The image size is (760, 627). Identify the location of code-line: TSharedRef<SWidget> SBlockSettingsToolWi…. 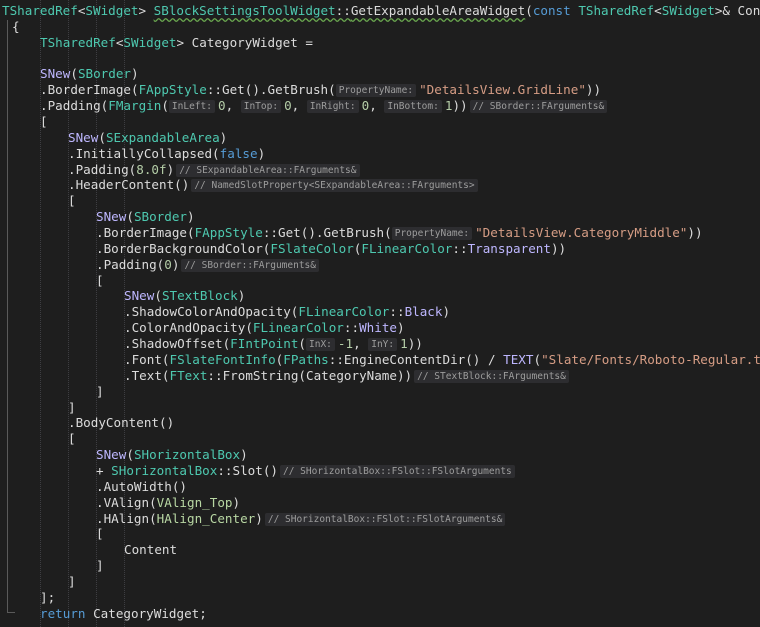
(381, 11).